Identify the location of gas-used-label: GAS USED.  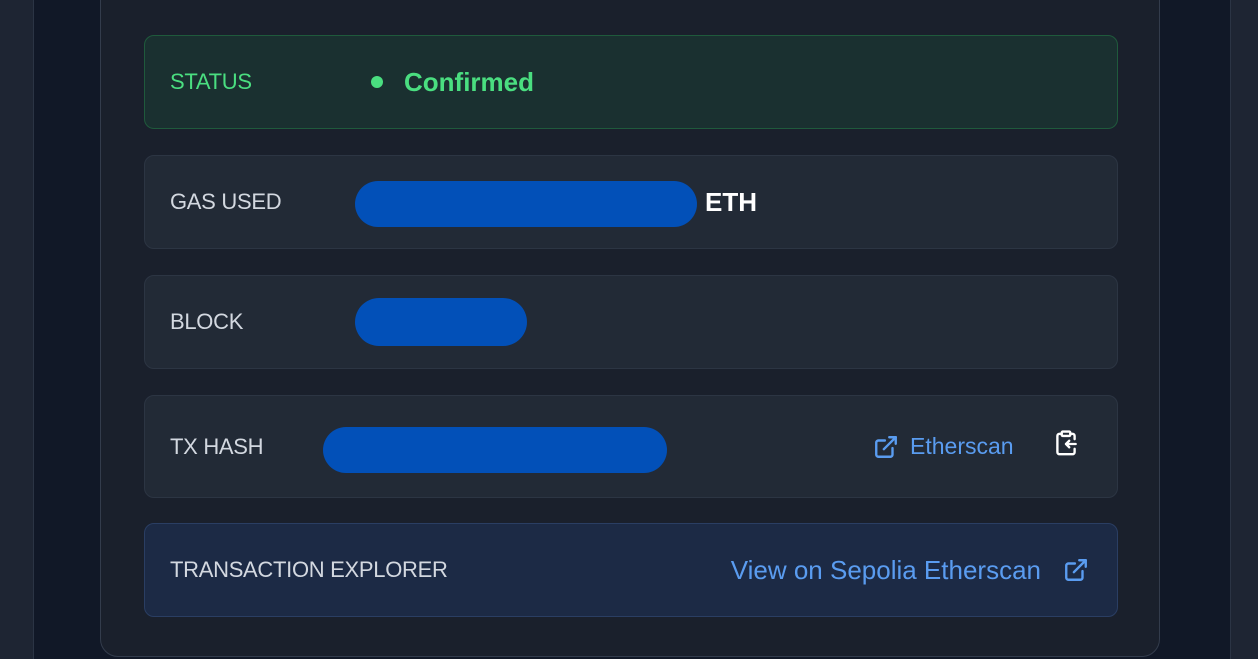
(226, 201).